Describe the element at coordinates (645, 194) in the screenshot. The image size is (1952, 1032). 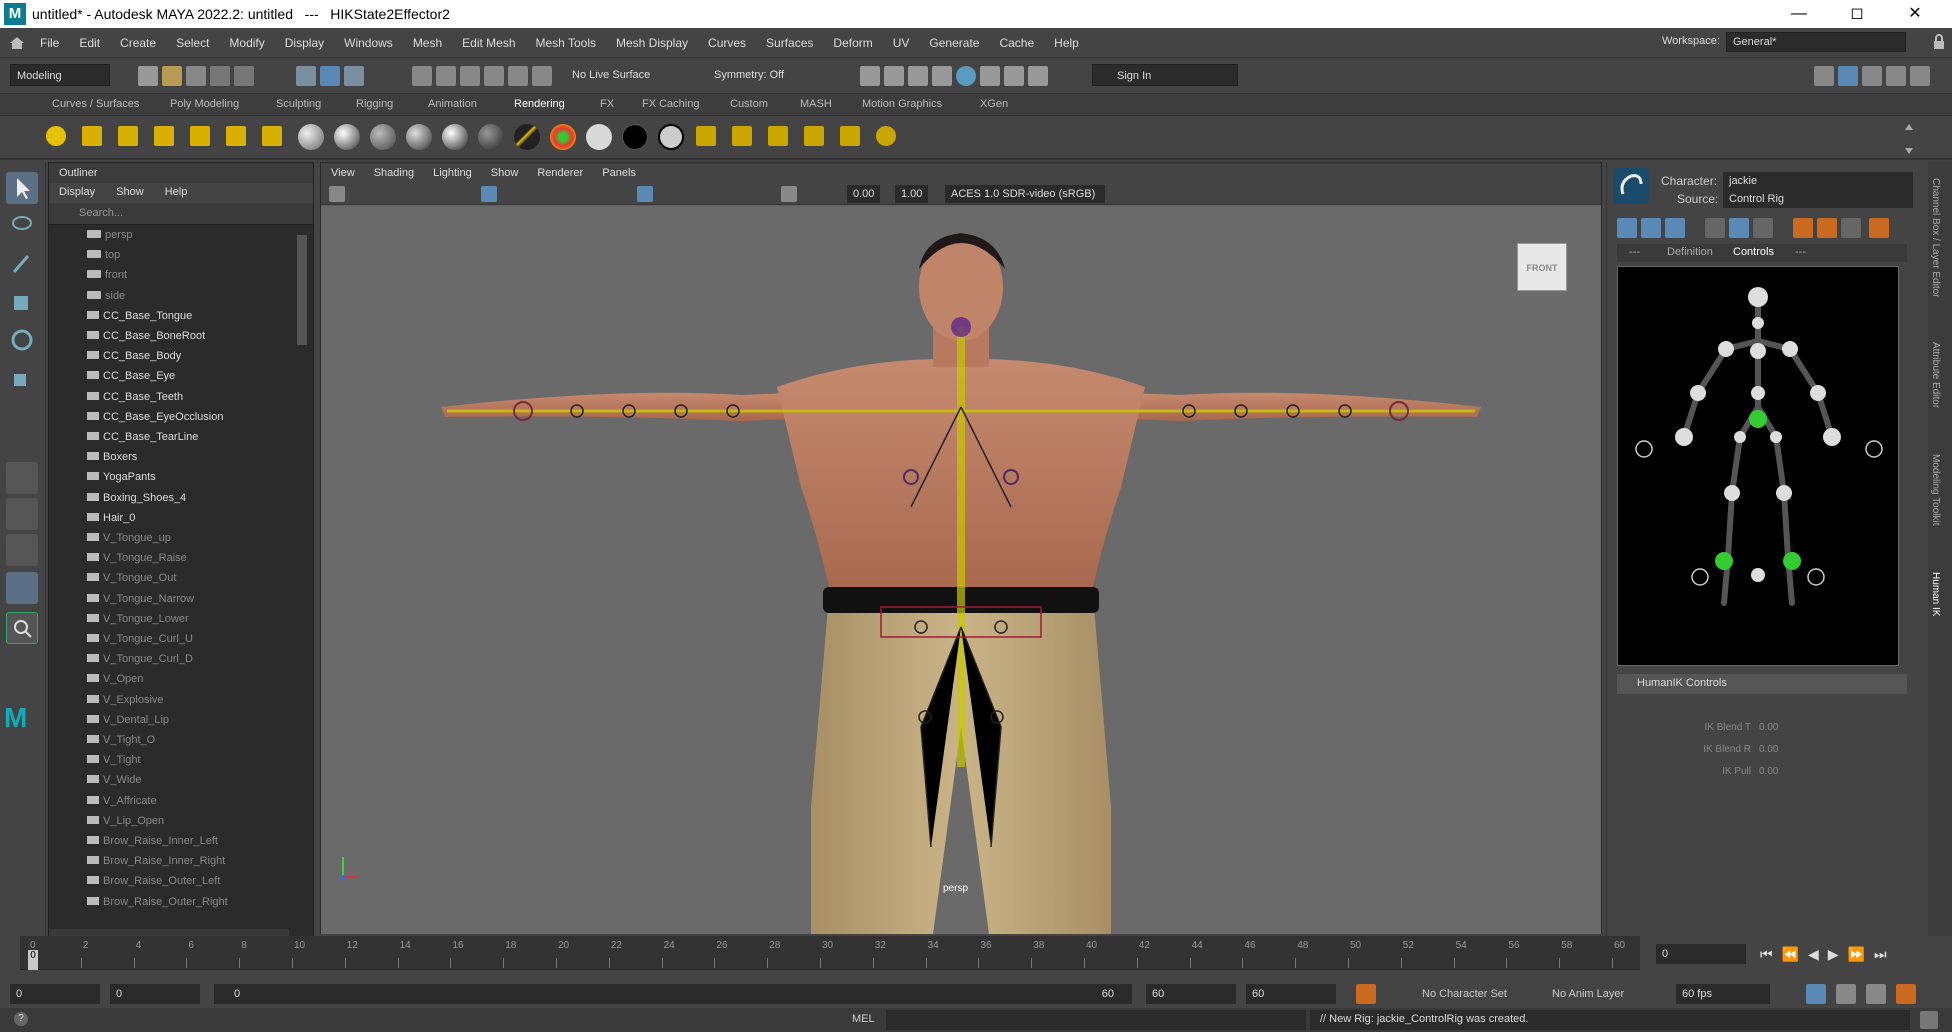
I see `smooth-shade-icon` at that location.